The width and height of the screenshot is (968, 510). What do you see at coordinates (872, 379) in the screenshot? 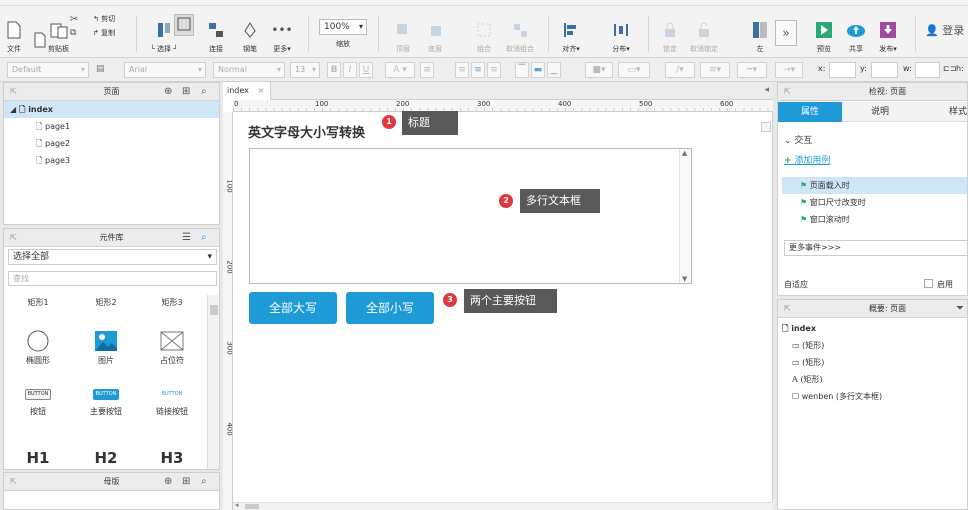
I see `outline-item: A (矩形)` at bounding box center [872, 379].